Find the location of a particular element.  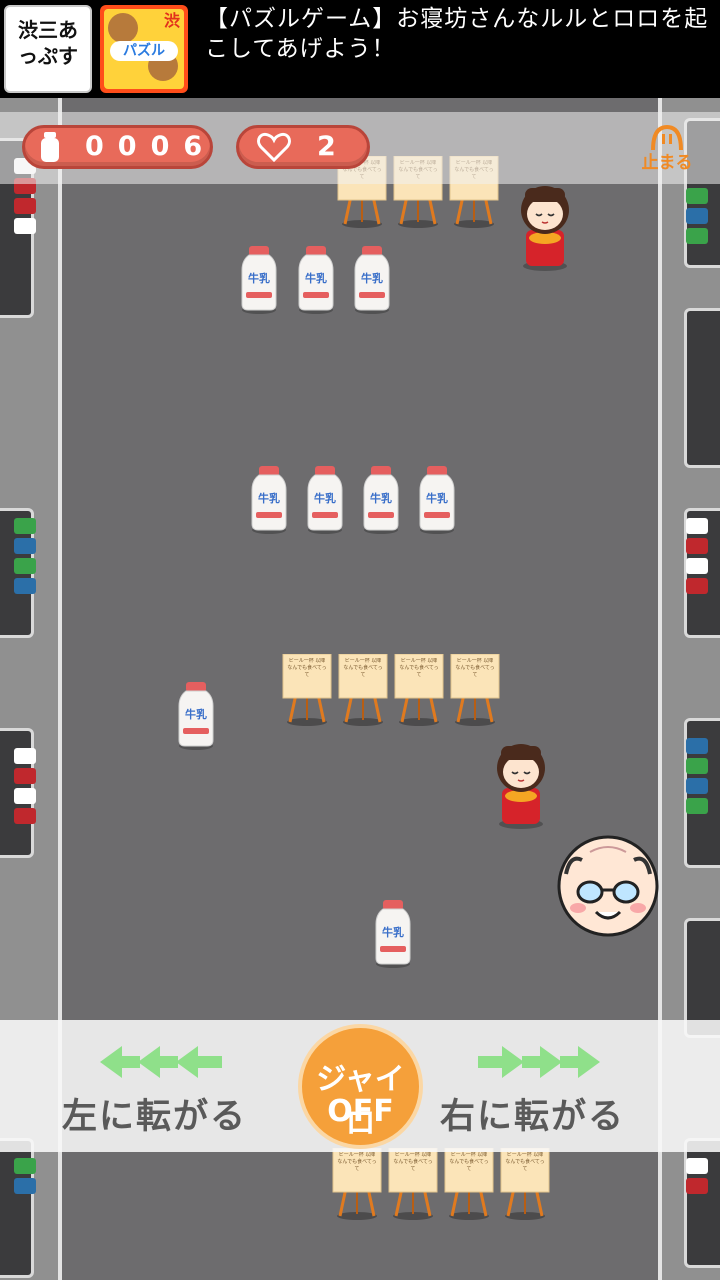

ad-text: 【パズルゲーム】お寝坊さんなルルとロロを起こしてあげよう！ is located at coordinates (457, 34).